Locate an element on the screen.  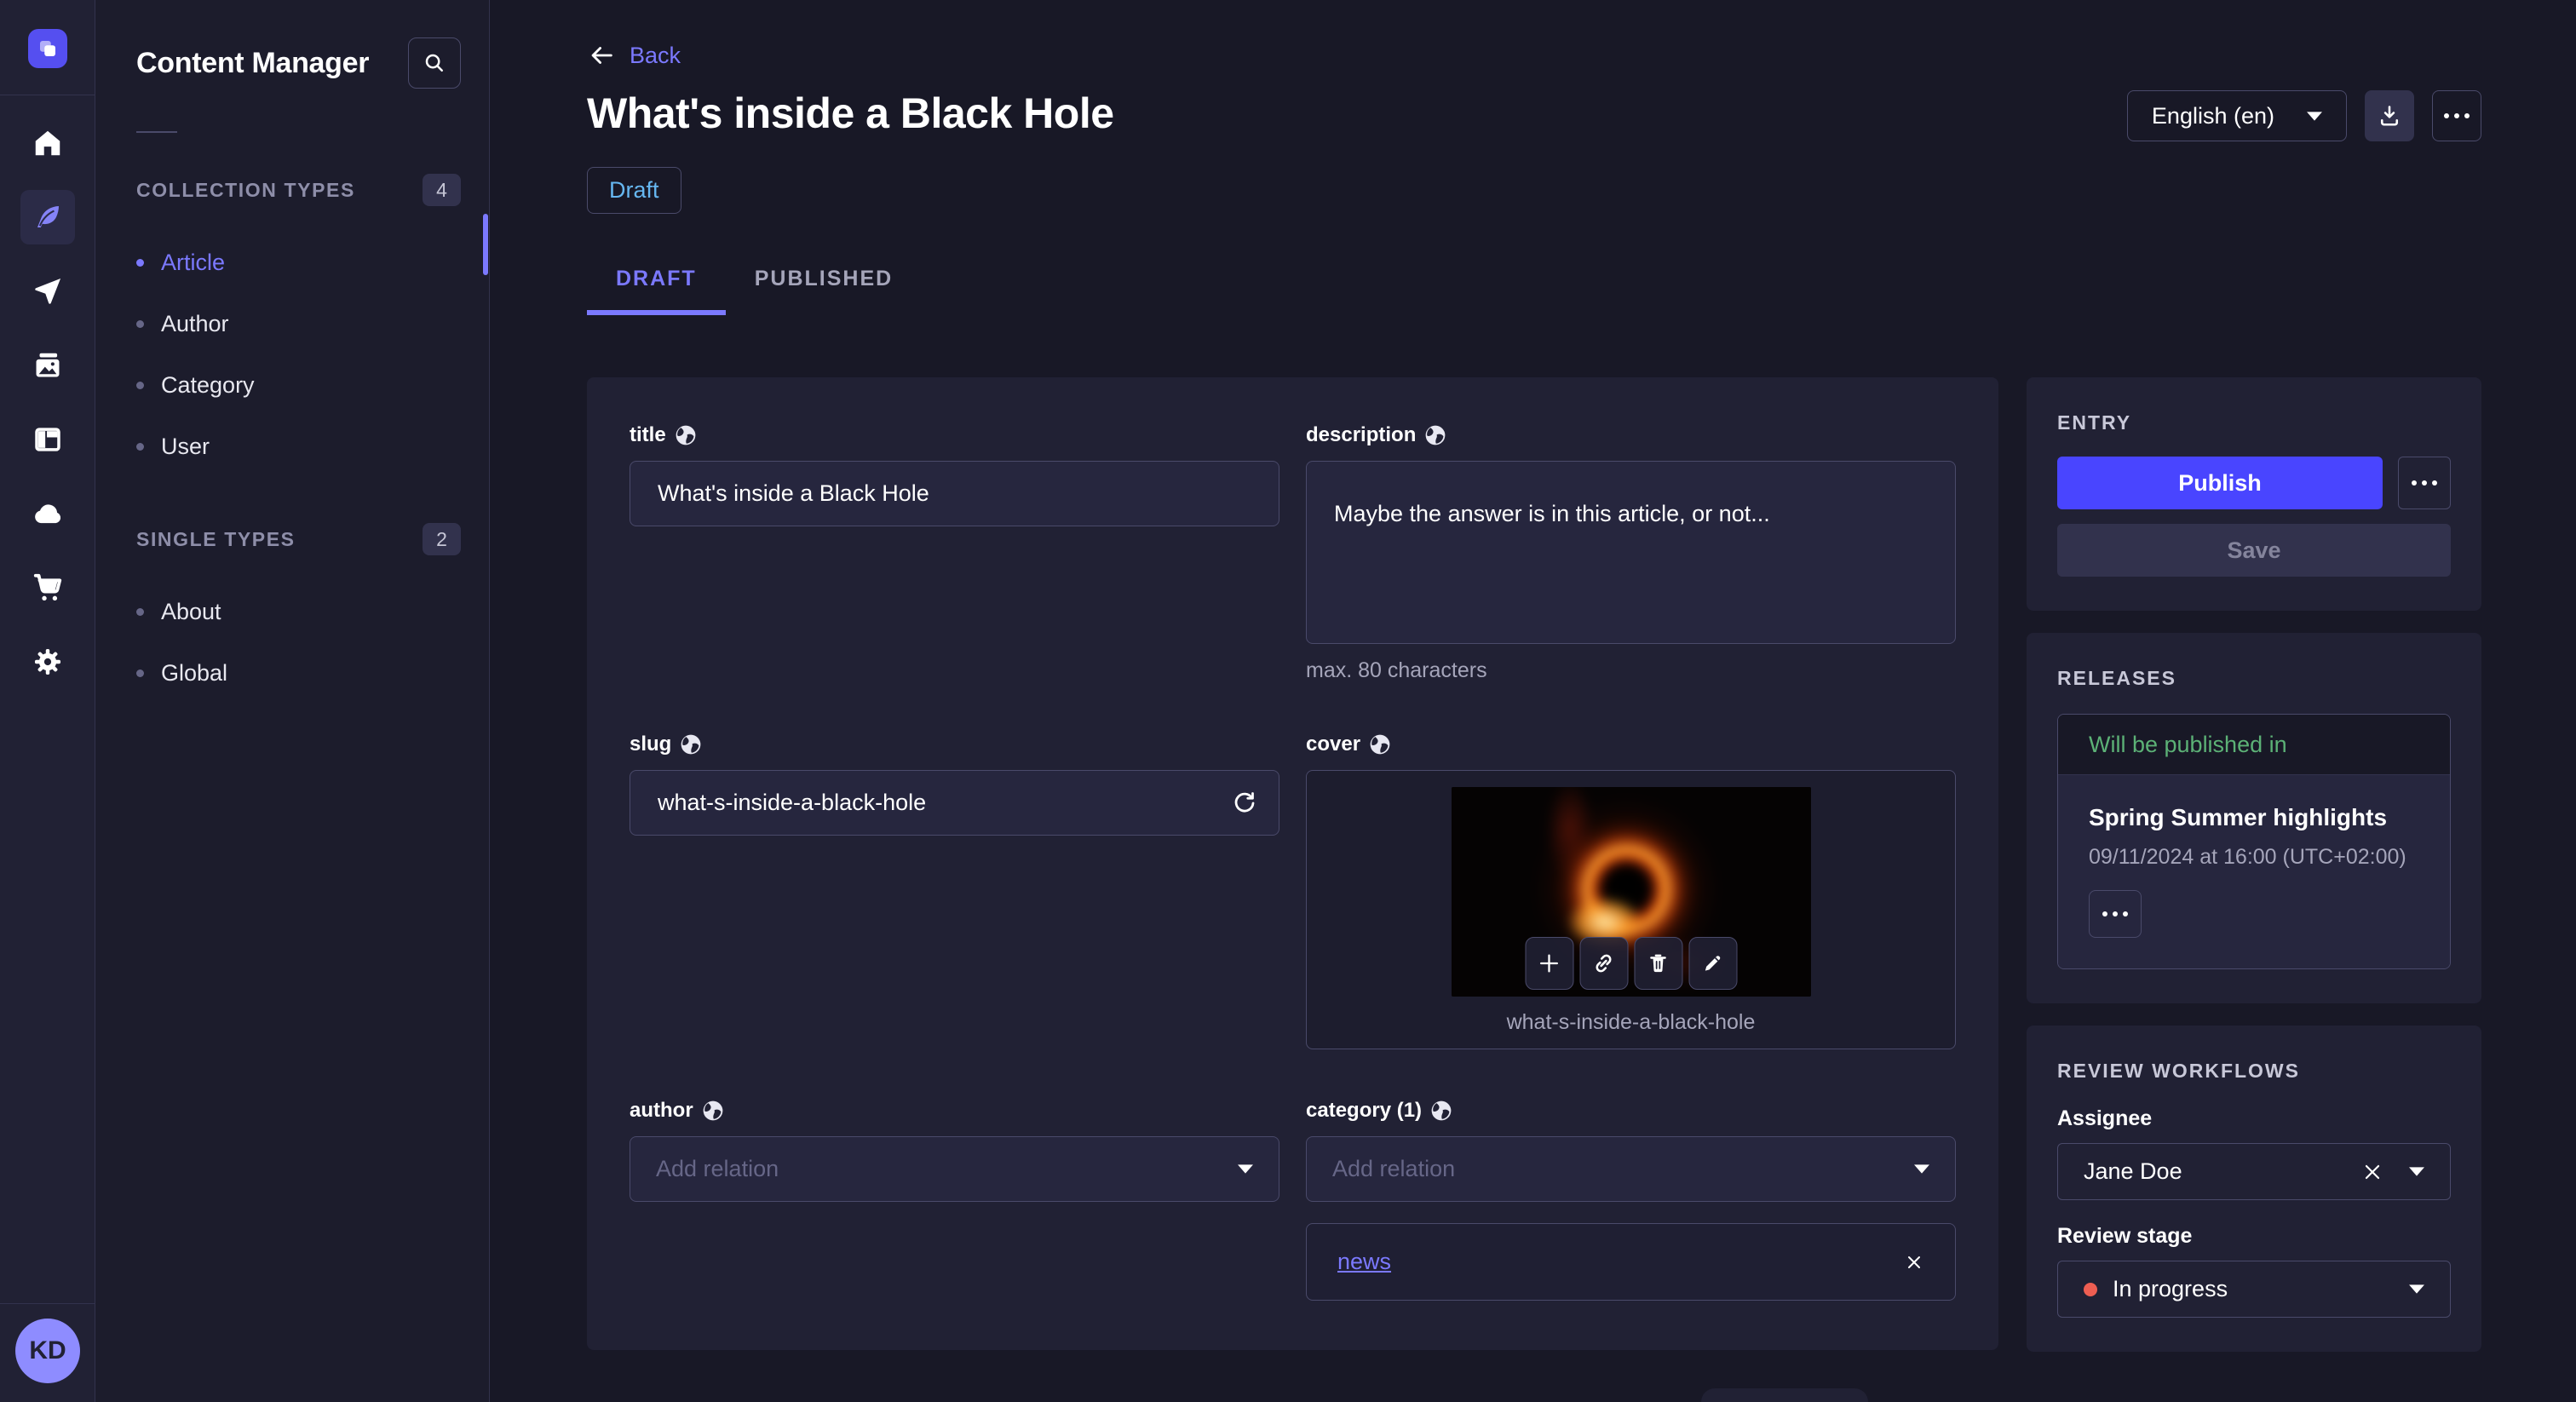
entry-more-button is located at coordinates (2425, 483).